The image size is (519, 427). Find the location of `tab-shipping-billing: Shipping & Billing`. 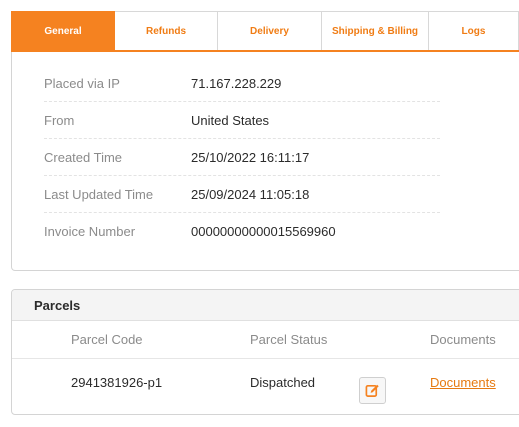

tab-shipping-billing: Shipping & Billing is located at coordinates (375, 31).